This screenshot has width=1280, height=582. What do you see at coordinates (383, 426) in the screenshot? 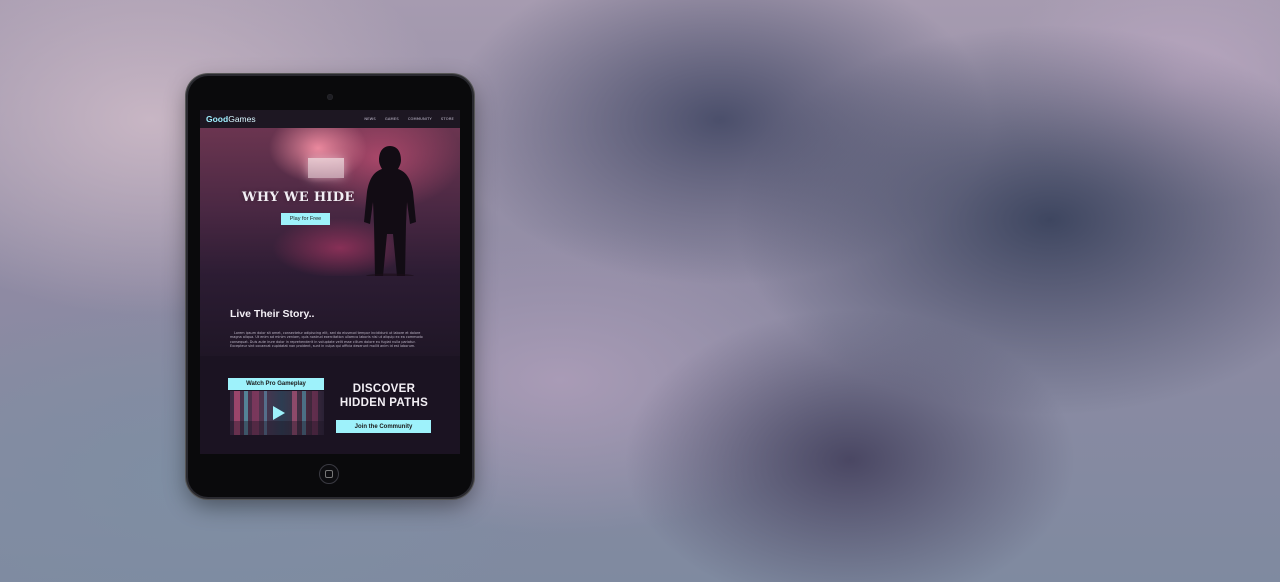
I see `join-community-button: Join the Community` at bounding box center [383, 426].